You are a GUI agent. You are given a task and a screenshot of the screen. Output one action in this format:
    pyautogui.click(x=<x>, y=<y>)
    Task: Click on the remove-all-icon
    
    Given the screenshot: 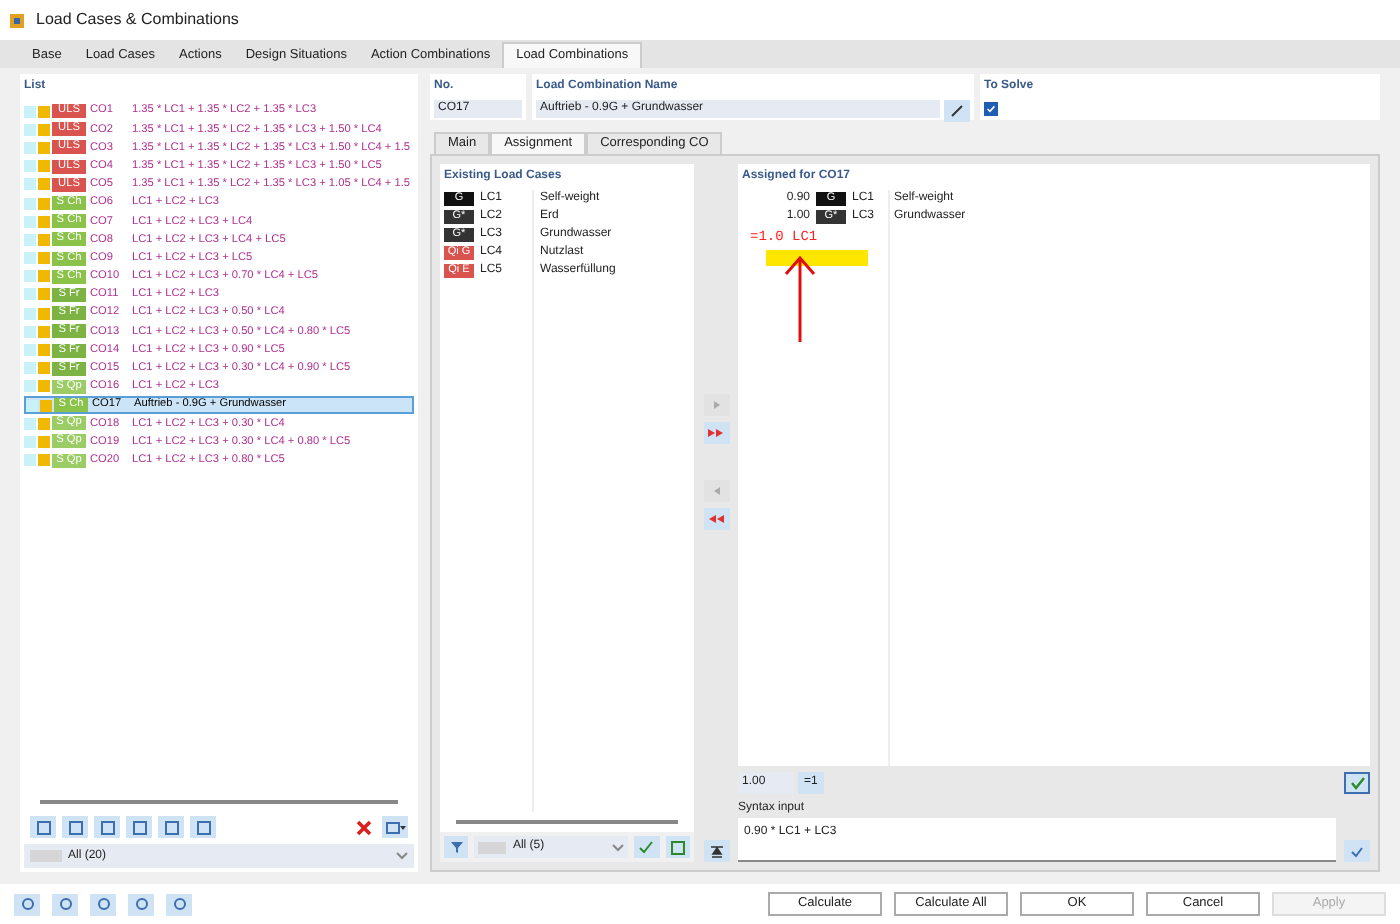 What is the action you would take?
    pyautogui.click(x=716, y=519)
    